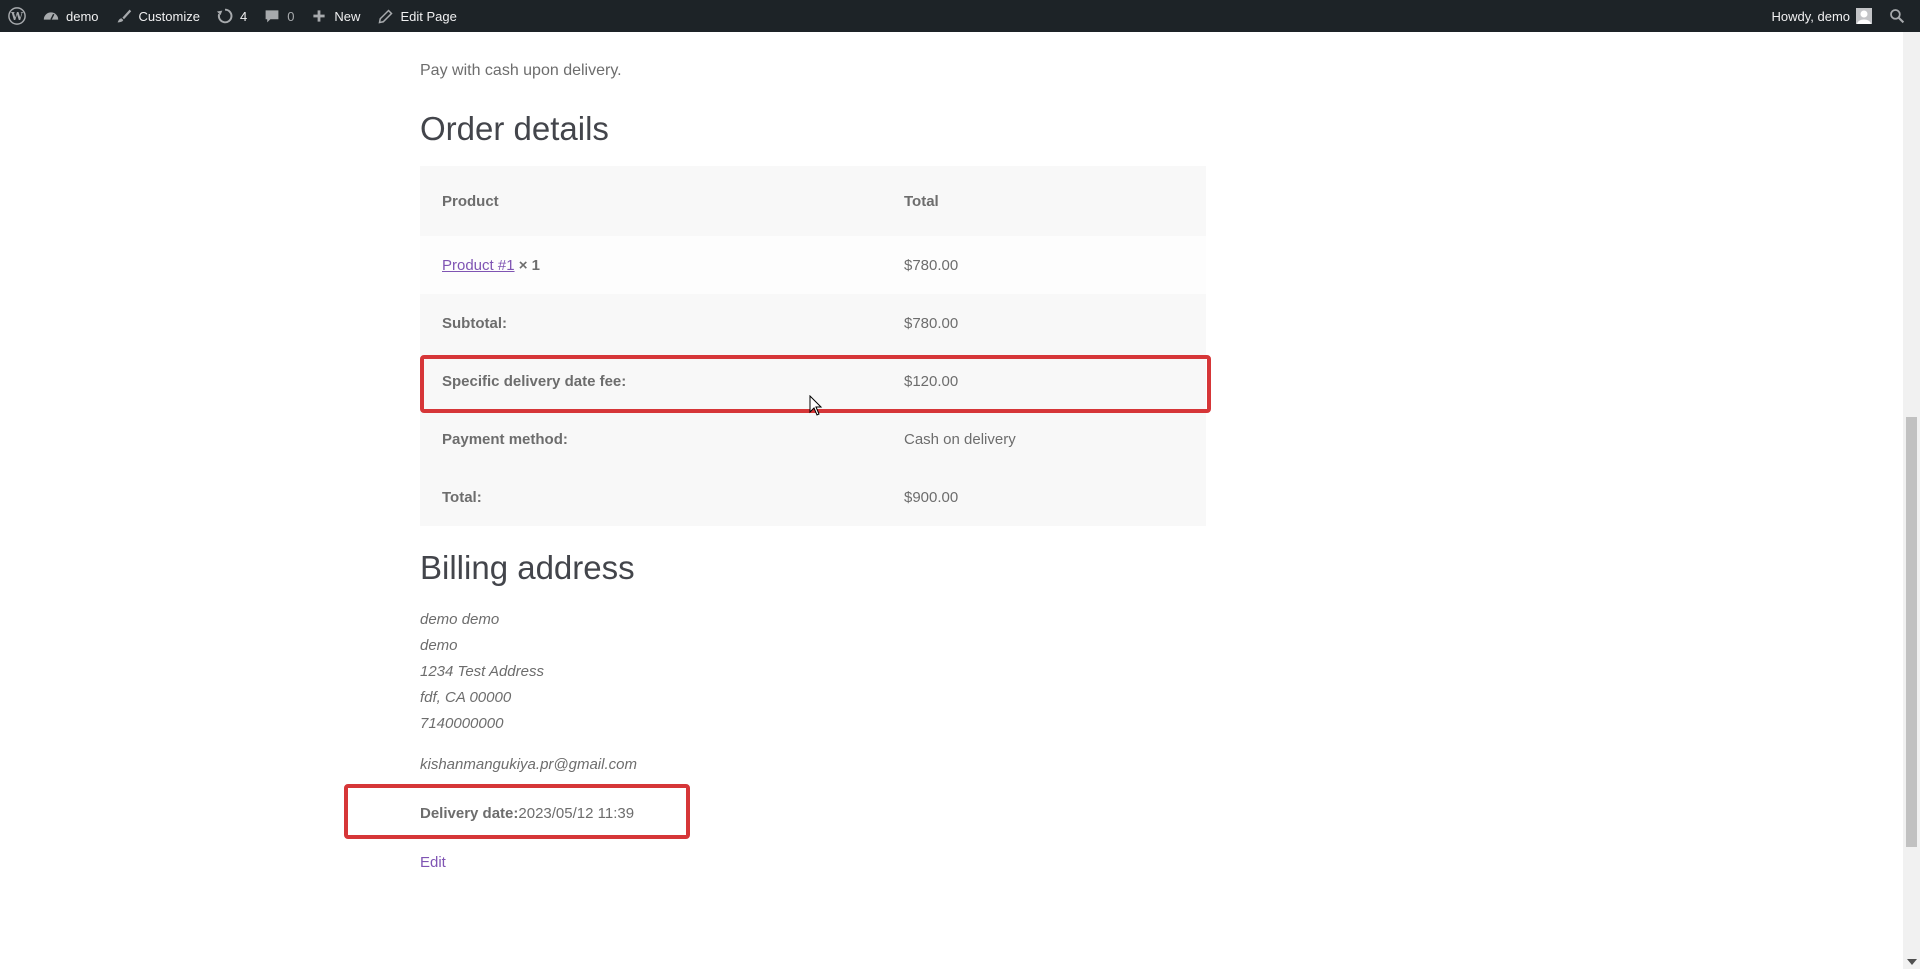  What do you see at coordinates (816, 408) in the screenshot?
I see `mouse-cursor-icon` at bounding box center [816, 408].